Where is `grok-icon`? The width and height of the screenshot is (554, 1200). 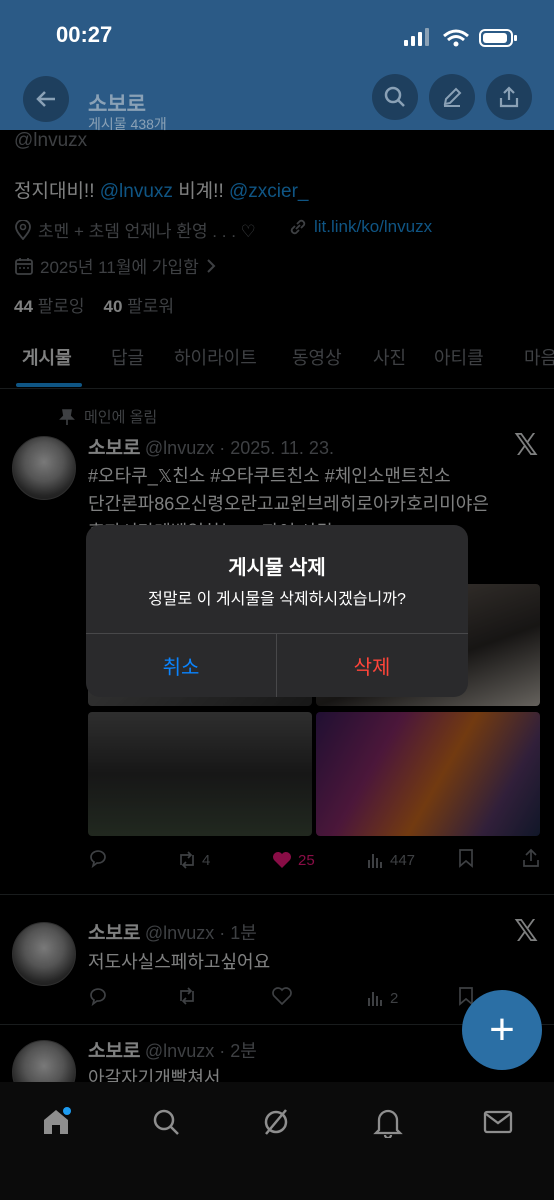
grok-icon is located at coordinates (276, 1122).